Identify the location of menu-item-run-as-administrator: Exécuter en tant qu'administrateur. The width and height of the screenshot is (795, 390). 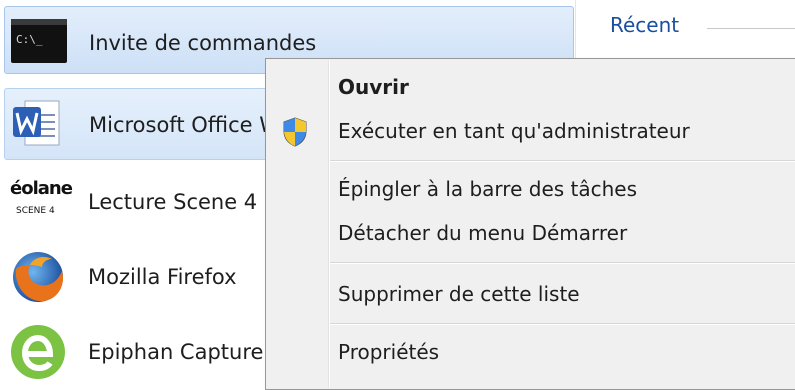
(514, 131).